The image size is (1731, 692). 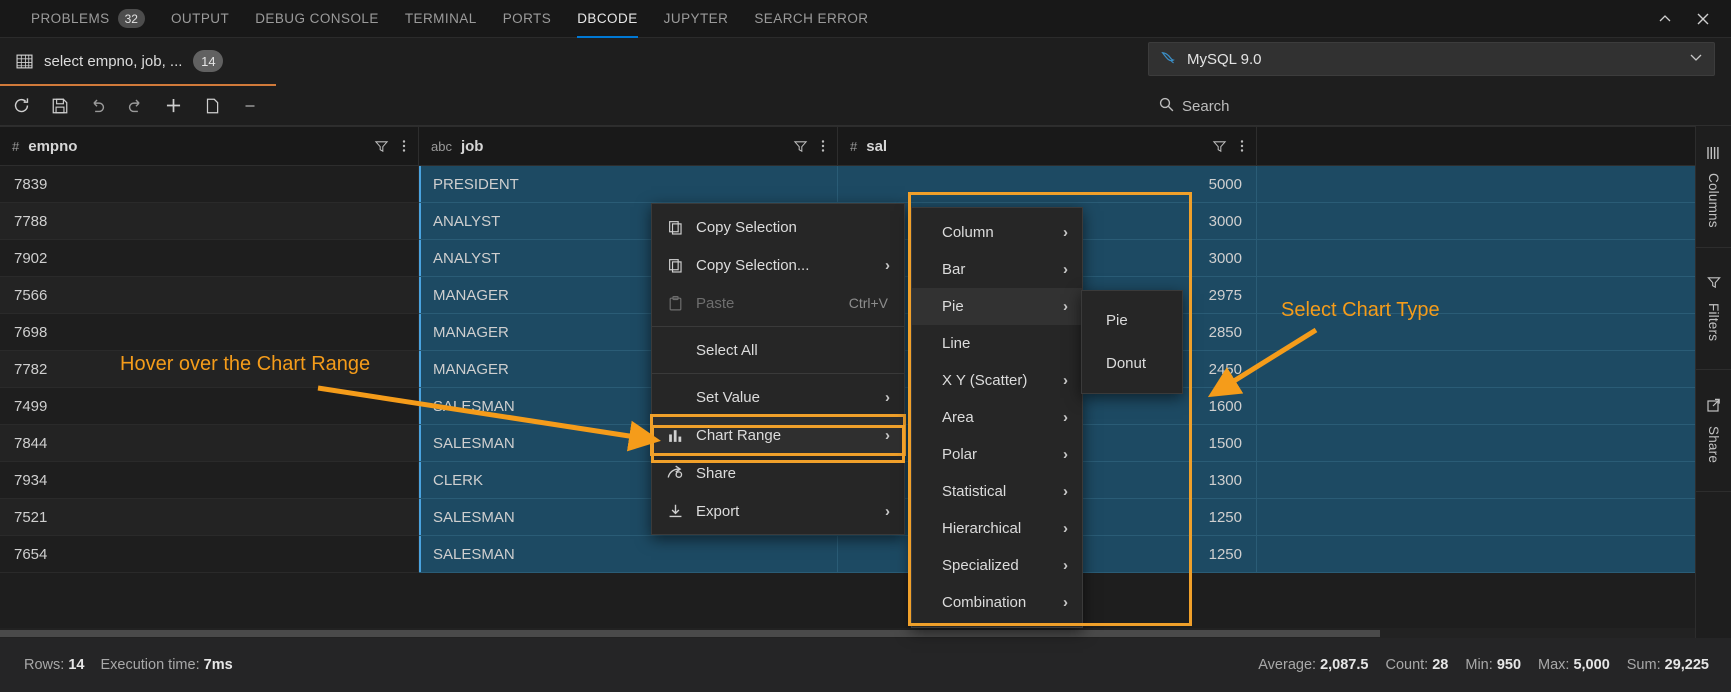 I want to click on horizontal-scroll-thumb, so click(x=690, y=633).